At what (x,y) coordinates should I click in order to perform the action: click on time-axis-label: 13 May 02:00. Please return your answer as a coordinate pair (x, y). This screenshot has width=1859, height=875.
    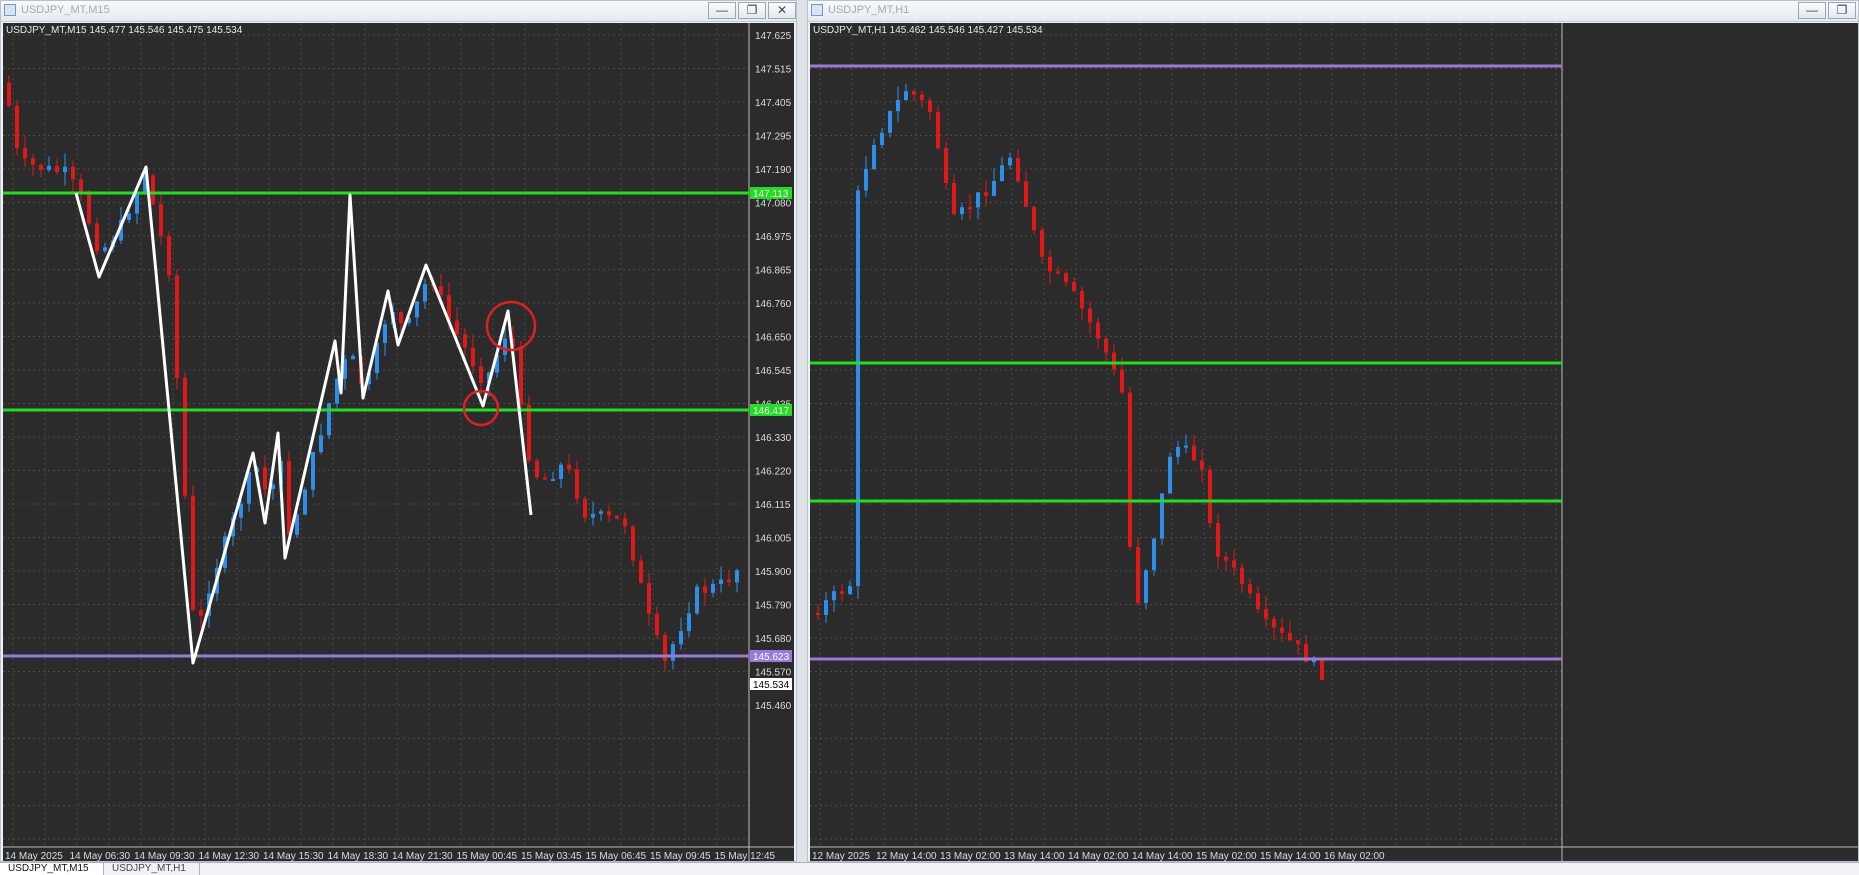
    Looking at the image, I should click on (970, 856).